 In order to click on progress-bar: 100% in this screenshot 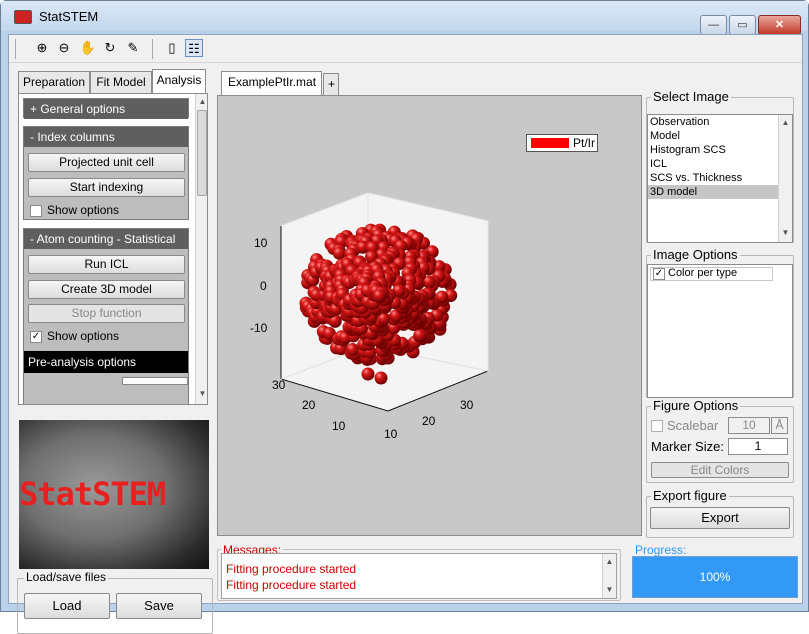, I will do `click(715, 577)`.